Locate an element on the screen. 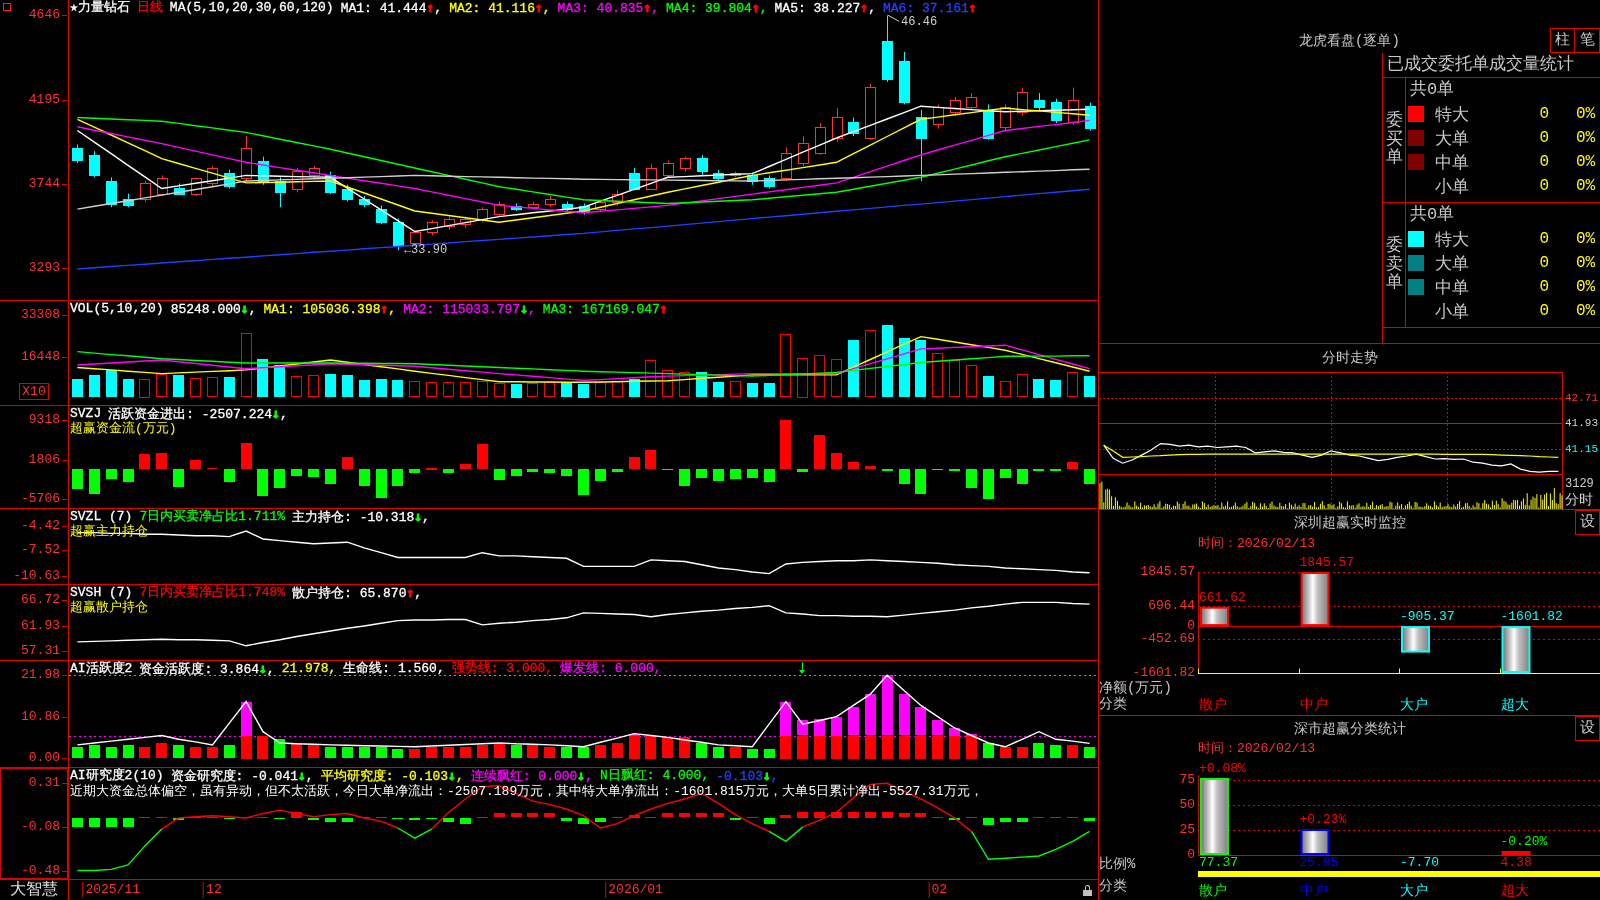 The height and width of the screenshot is (900, 1600). row-label: 中单 is located at coordinates (1452, 163).